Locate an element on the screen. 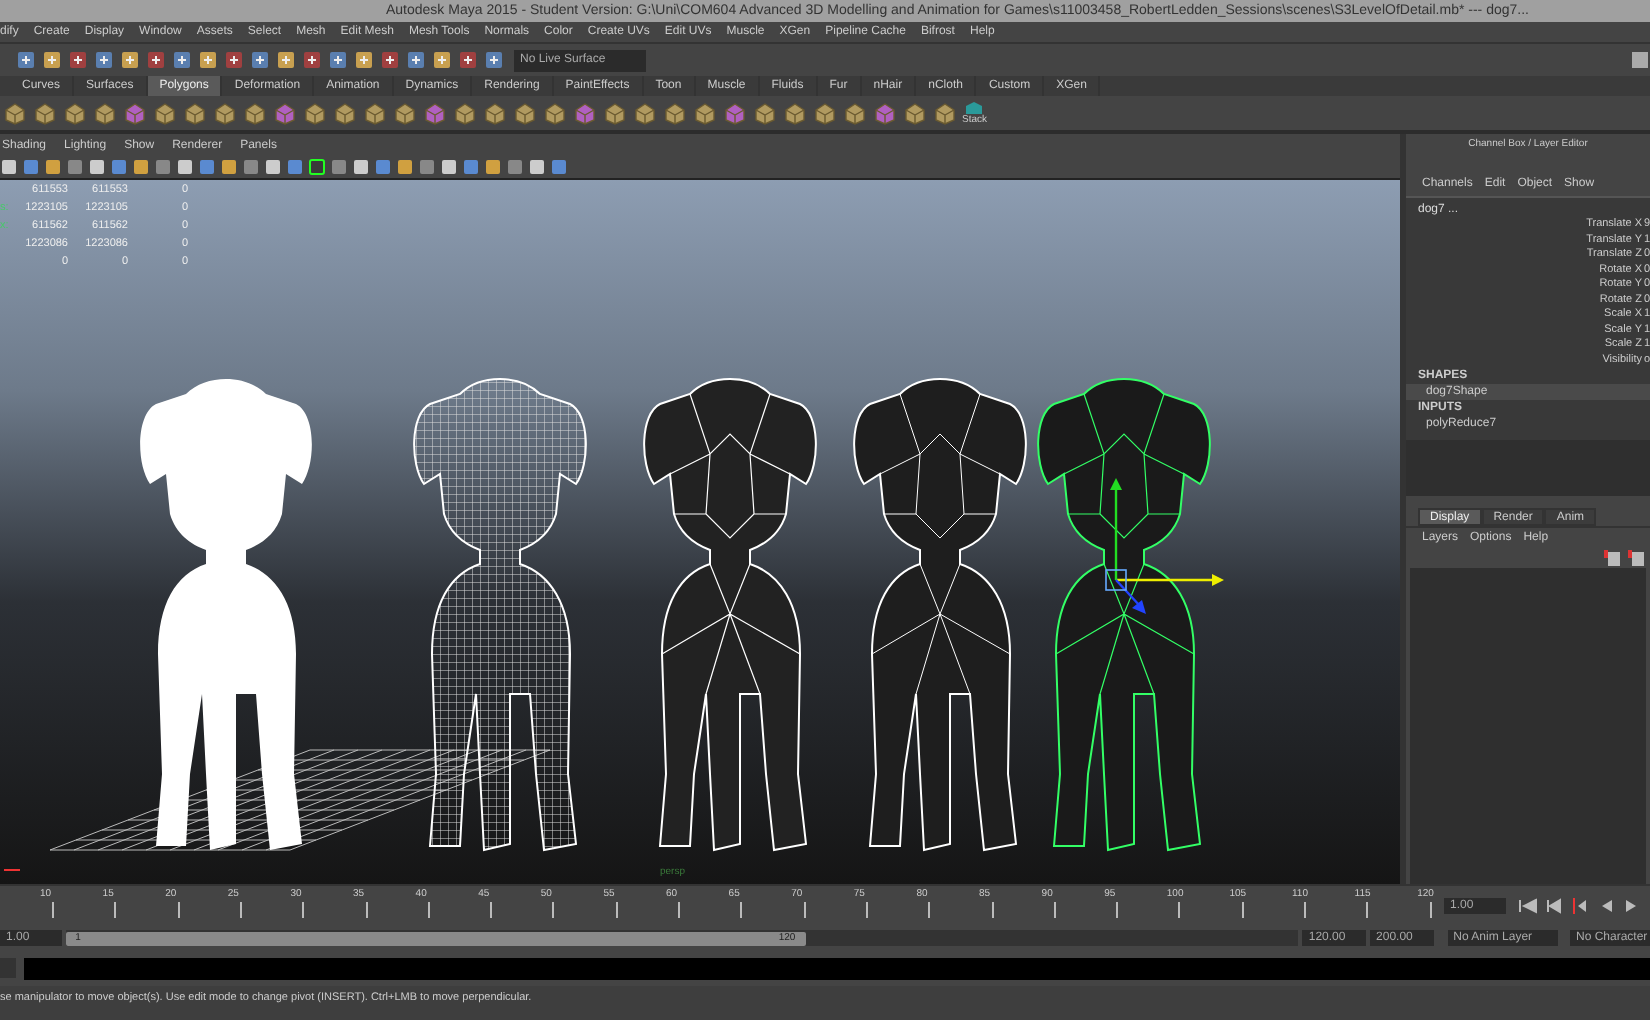 This screenshot has height=1020, width=1650. axis-indicator is located at coordinates (12, 870).